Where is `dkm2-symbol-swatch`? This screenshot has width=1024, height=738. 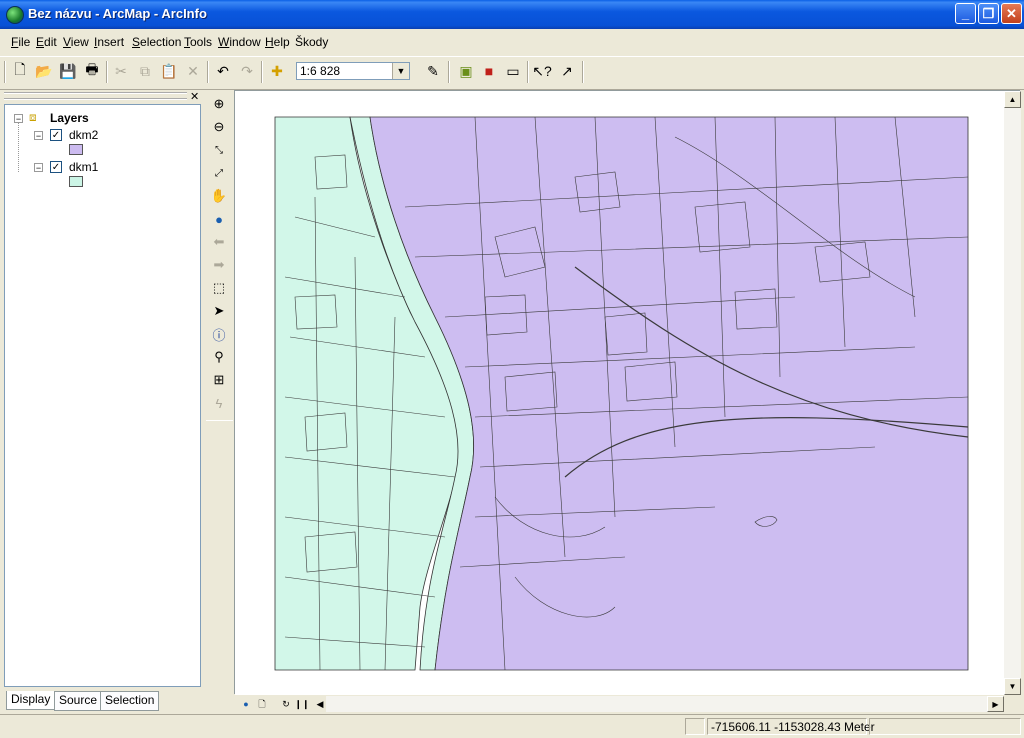 dkm2-symbol-swatch is located at coordinates (76, 149).